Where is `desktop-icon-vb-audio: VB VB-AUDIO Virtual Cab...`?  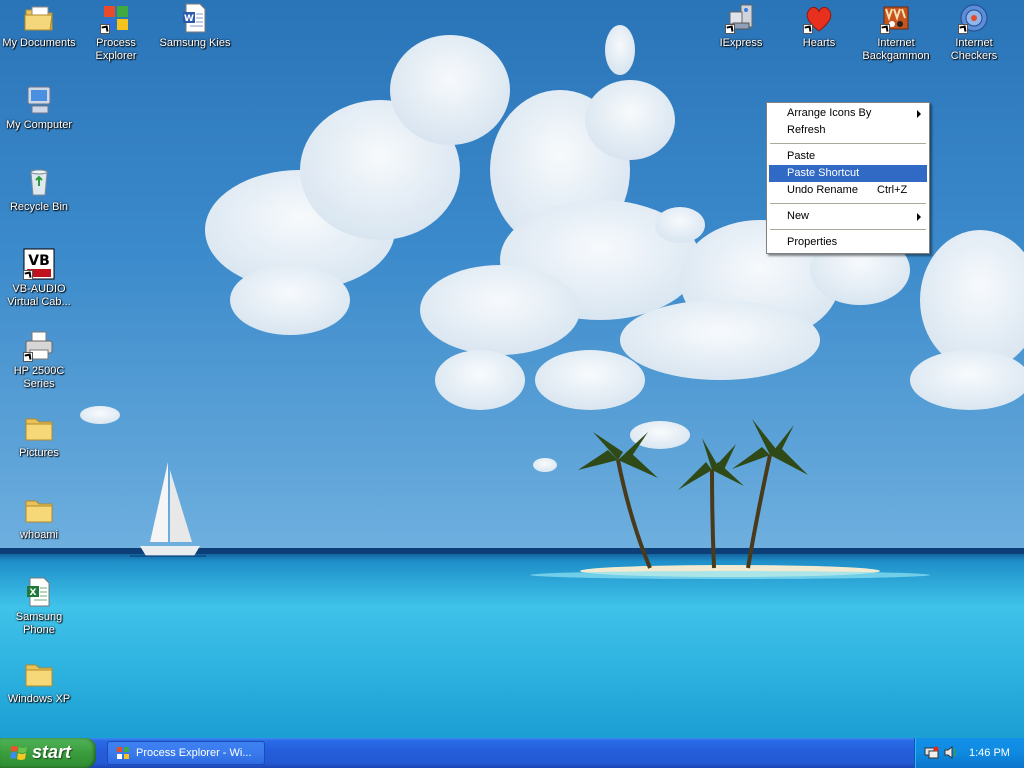
desktop-icon-vb-audio: VB VB-AUDIO Virtual Cab... is located at coordinates (39, 278).